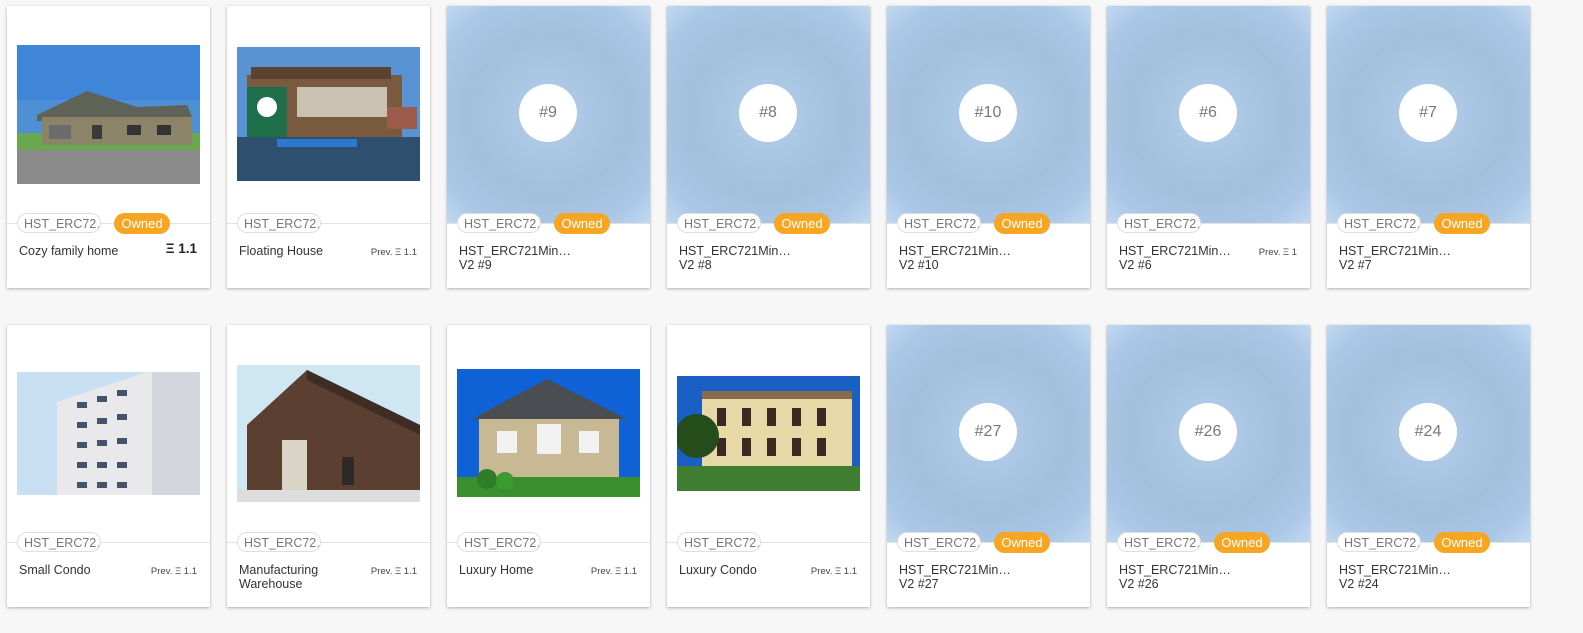  I want to click on token-number-badge: #27, so click(988, 432).